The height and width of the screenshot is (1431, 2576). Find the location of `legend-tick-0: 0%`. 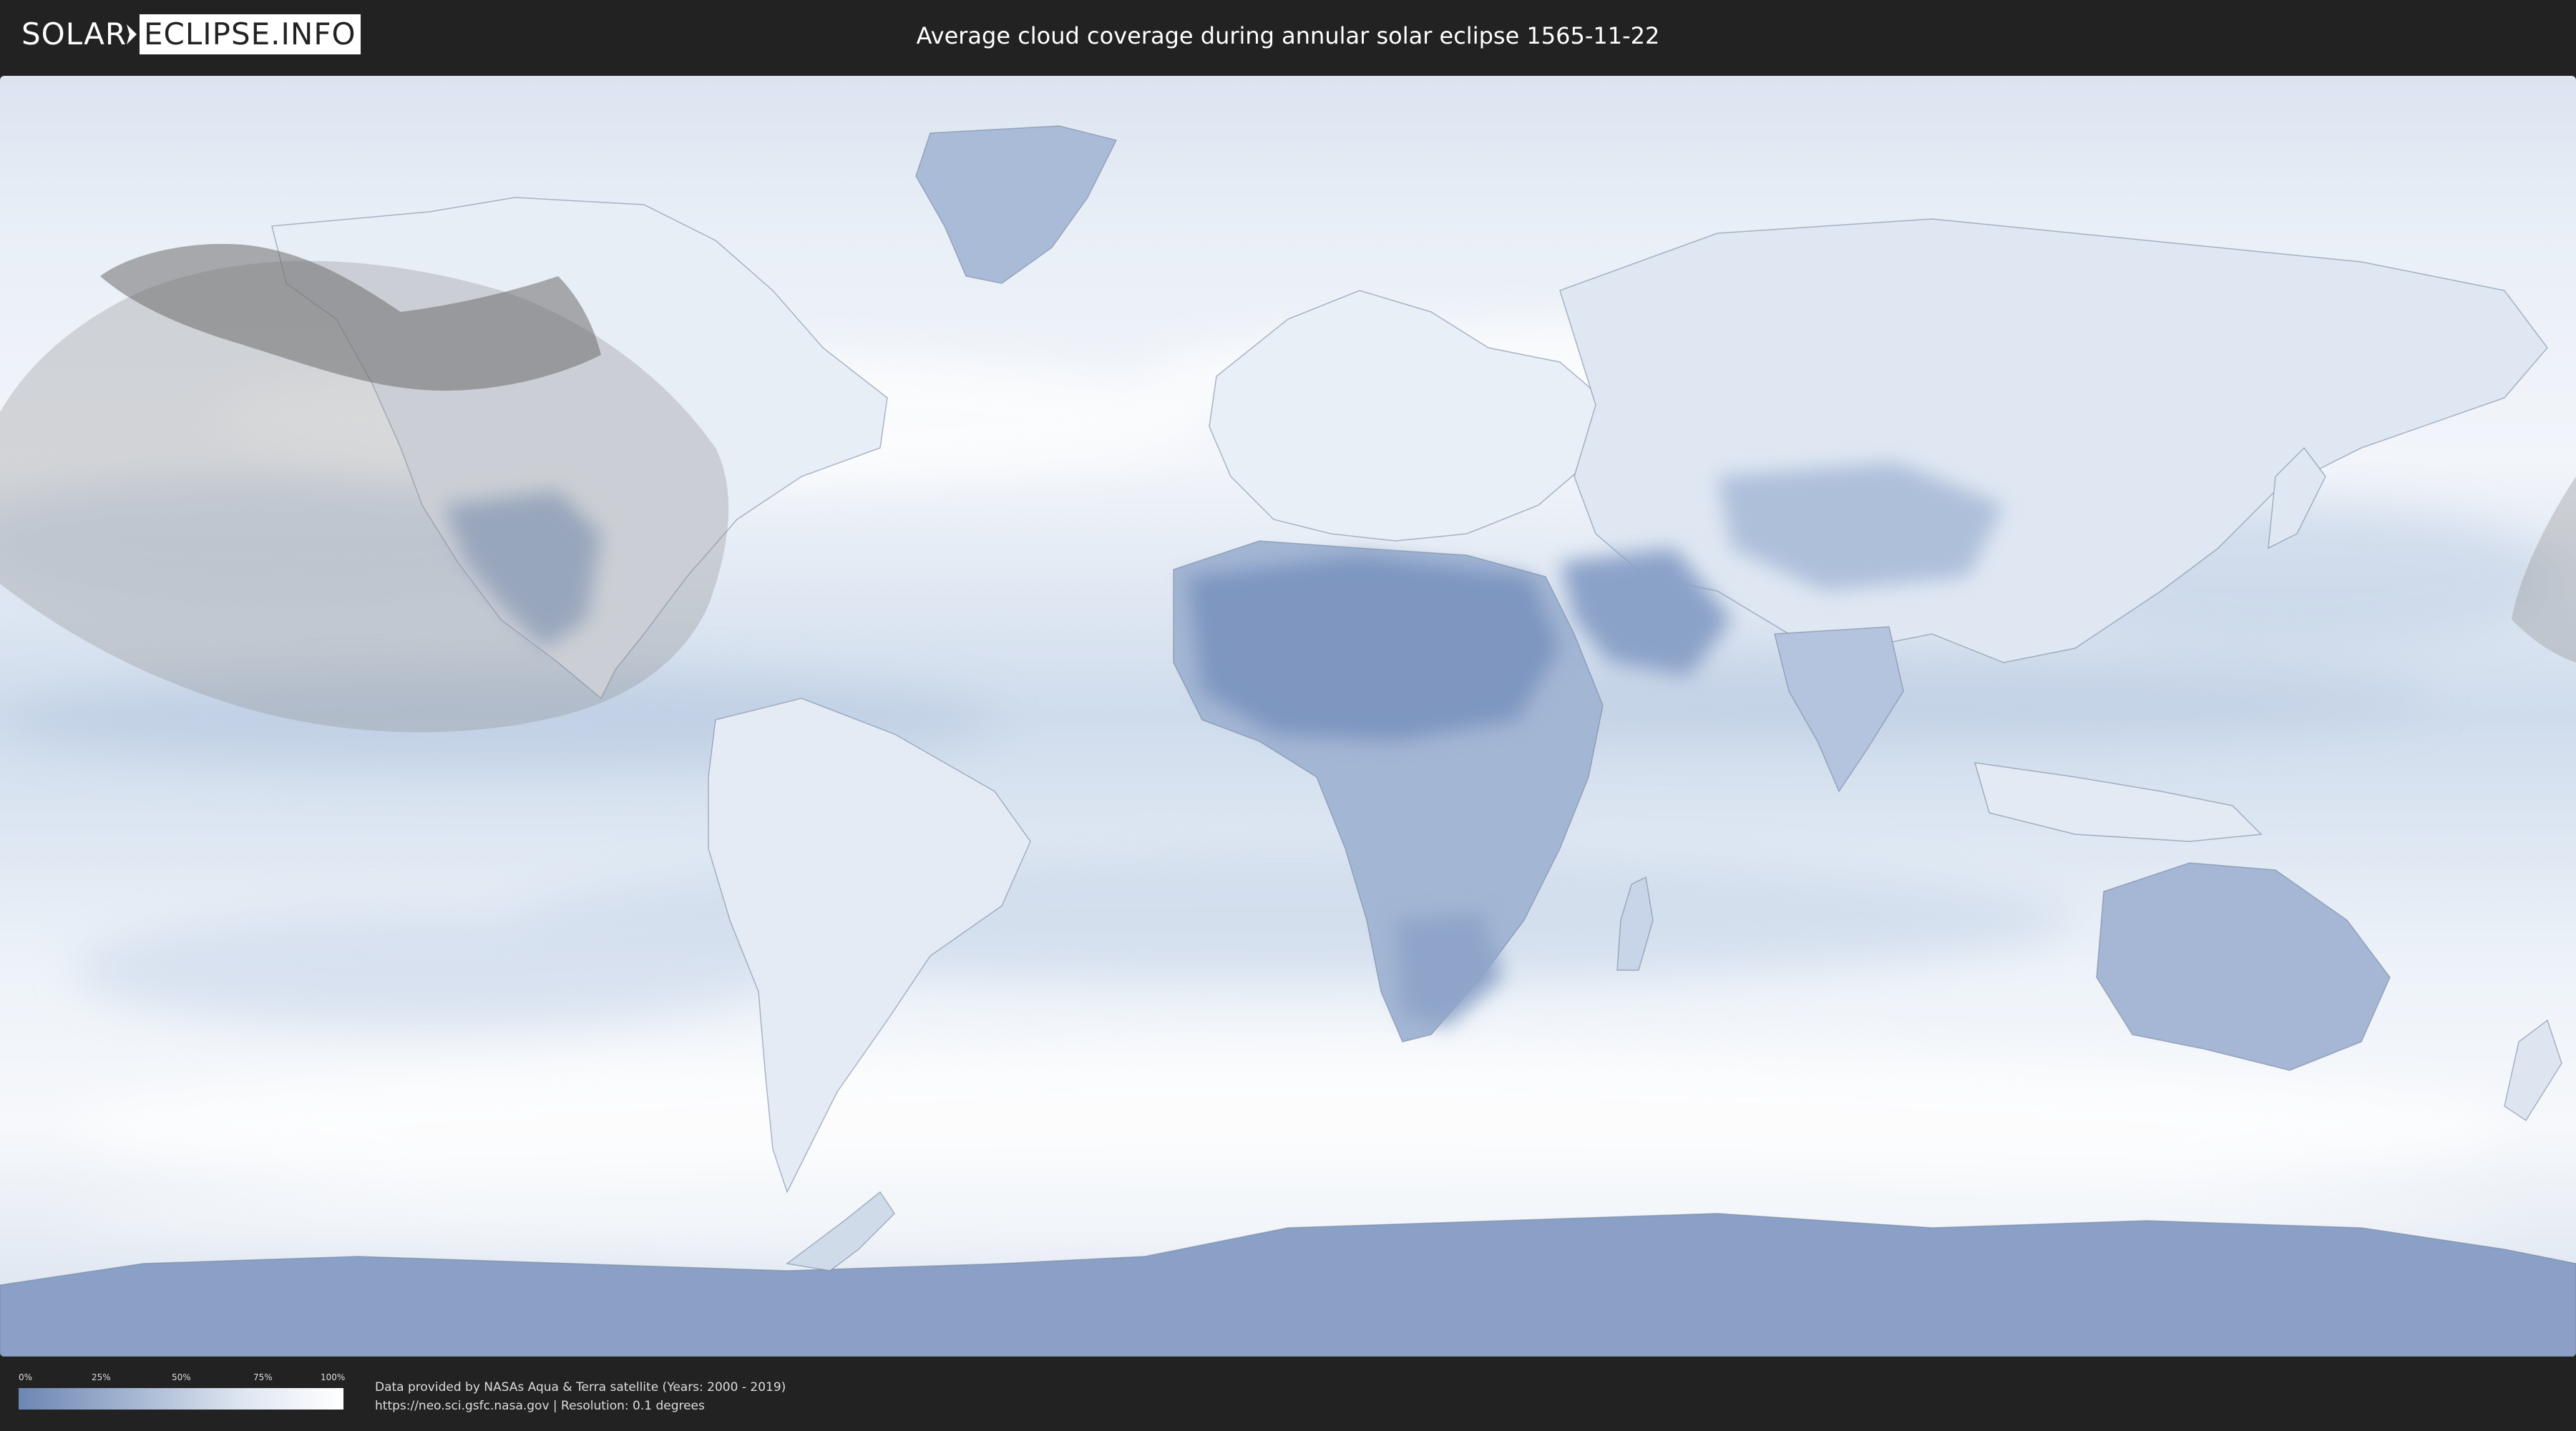

legend-tick-0: 0% is located at coordinates (26, 1377).